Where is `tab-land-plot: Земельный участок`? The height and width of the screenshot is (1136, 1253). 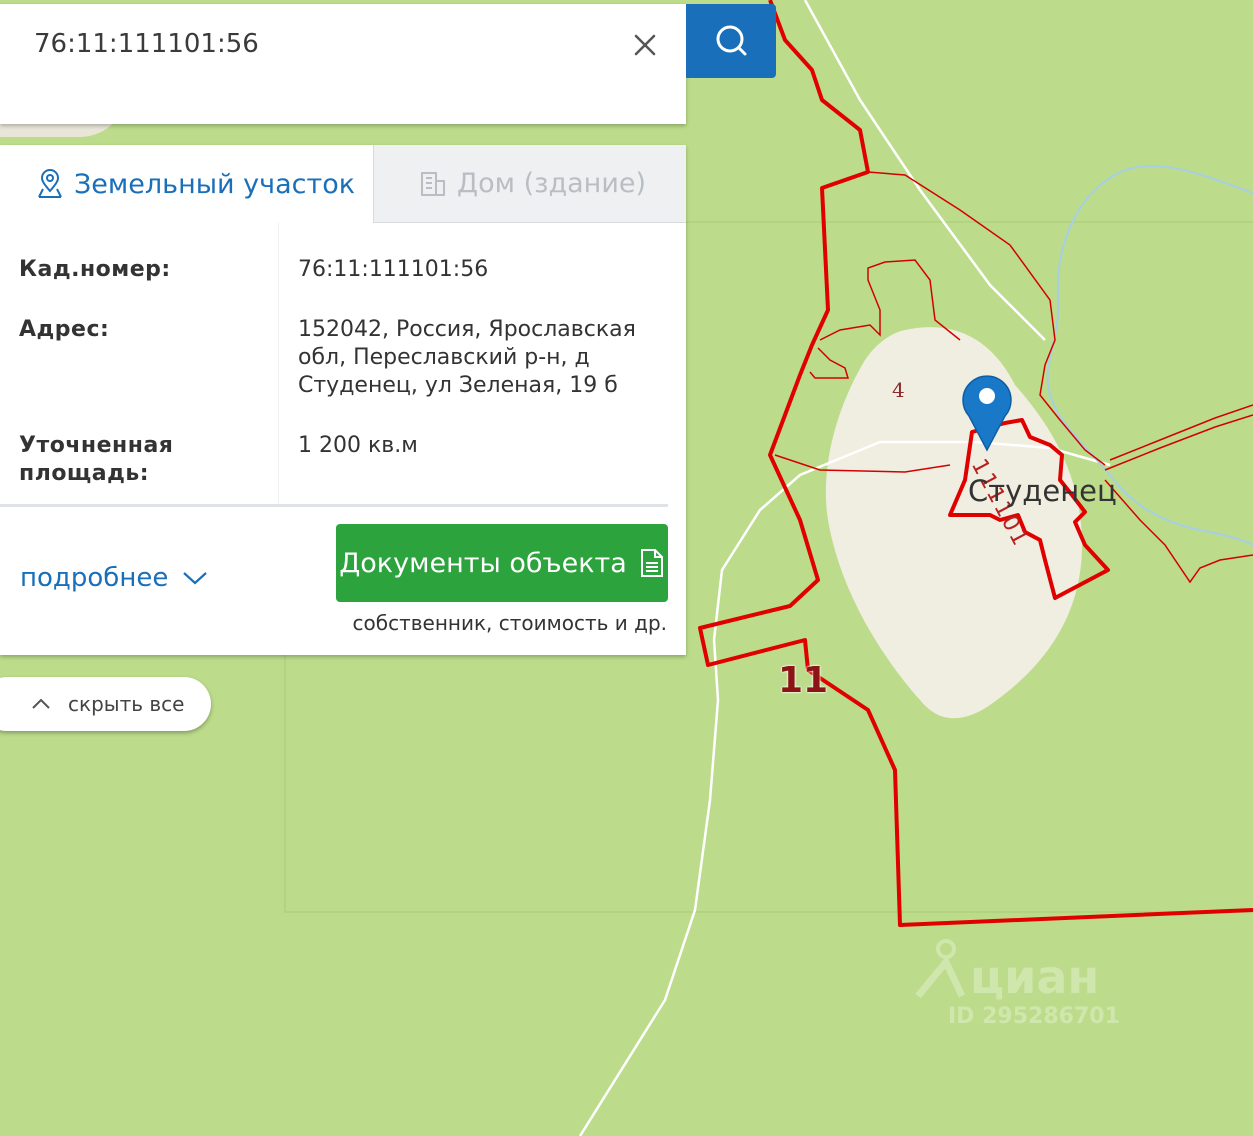 tab-land-plot: Земельный участок is located at coordinates (186, 184).